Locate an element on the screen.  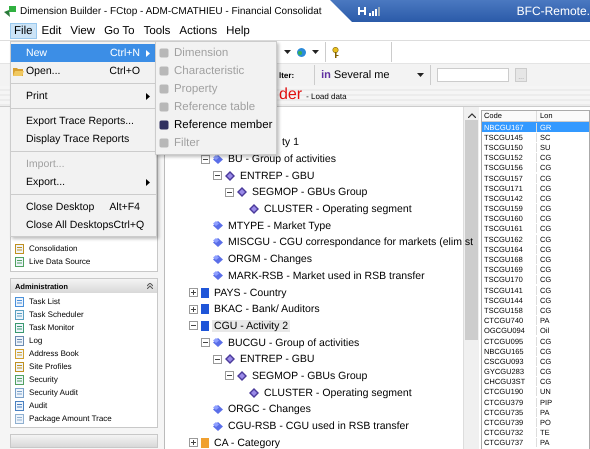
menu-item: Close All DesktopsCtrl+Q is located at coordinates (83, 225).